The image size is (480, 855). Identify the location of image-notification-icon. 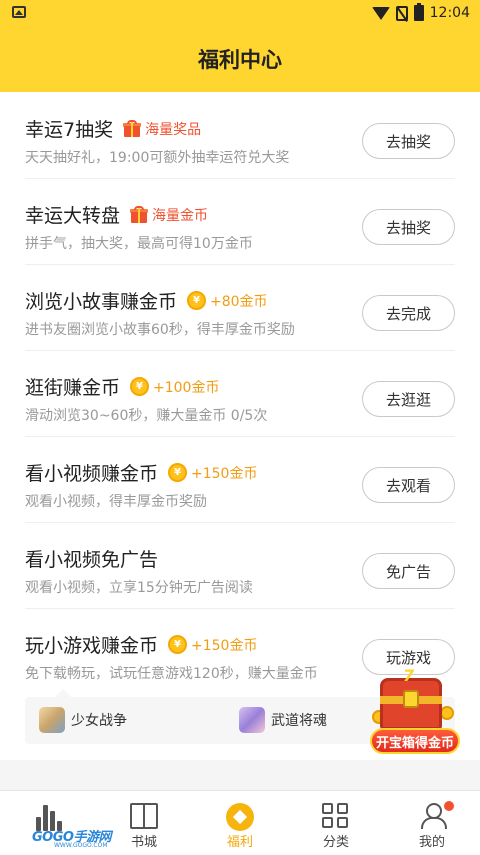
(19, 12).